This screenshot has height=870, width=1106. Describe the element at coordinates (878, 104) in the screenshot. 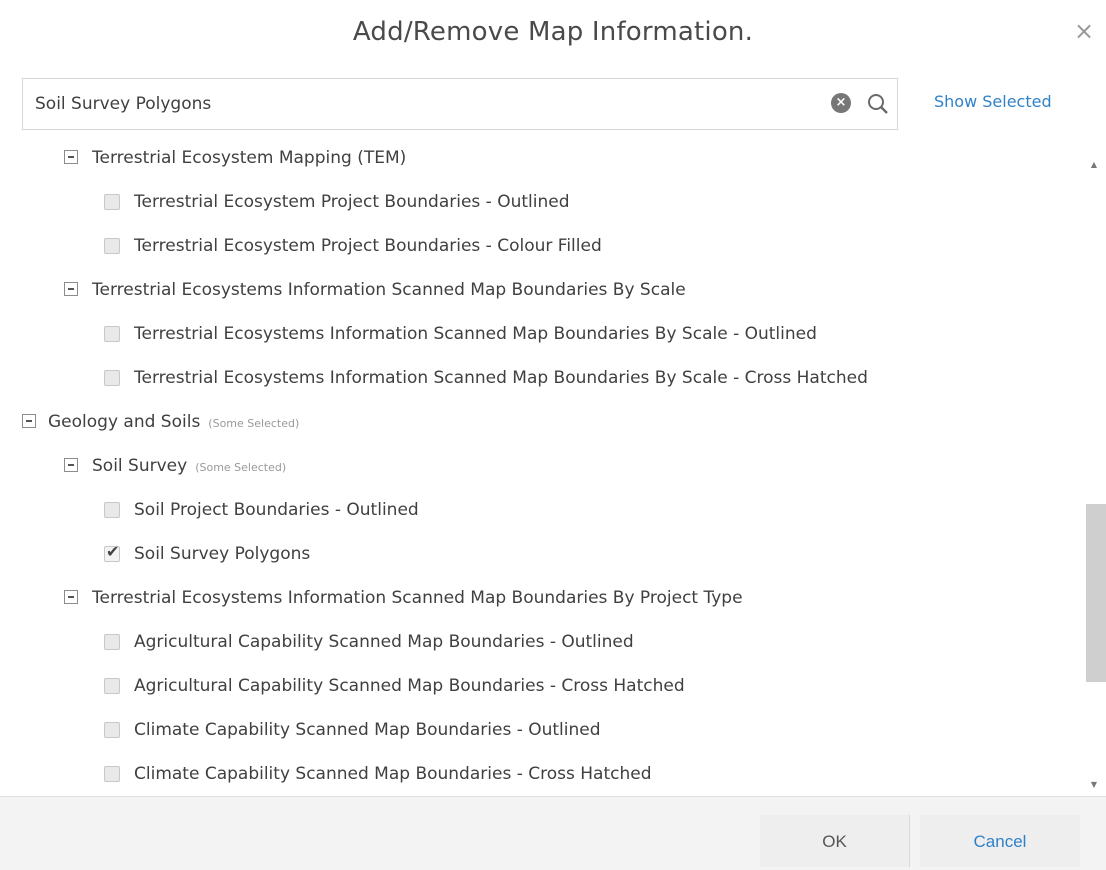

I see `search-icon` at that location.